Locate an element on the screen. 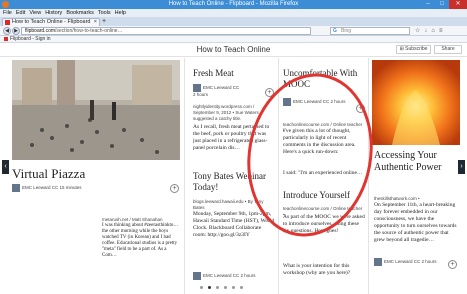  bookmark-star-icon: ☆ is located at coordinates (417, 31).